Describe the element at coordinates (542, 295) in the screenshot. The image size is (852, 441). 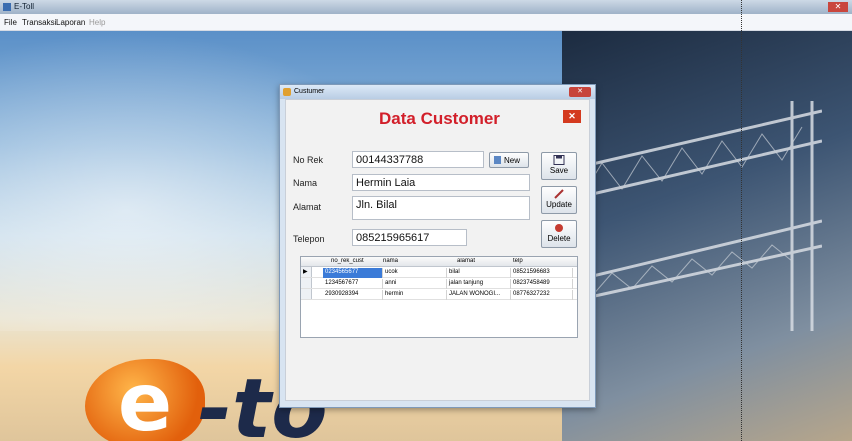
I see `table-cell: 08776327232` at that location.